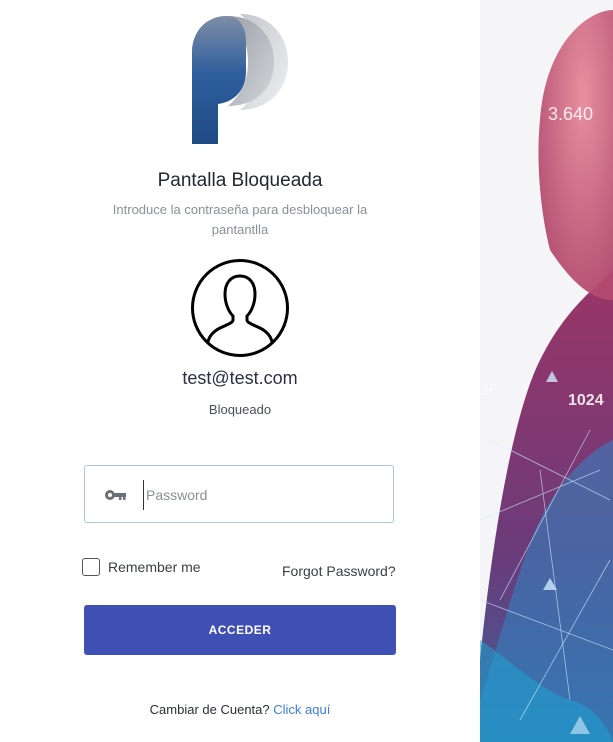 This screenshot has width=613, height=742. Describe the element at coordinates (115, 495) in the screenshot. I see `key-icon` at that location.